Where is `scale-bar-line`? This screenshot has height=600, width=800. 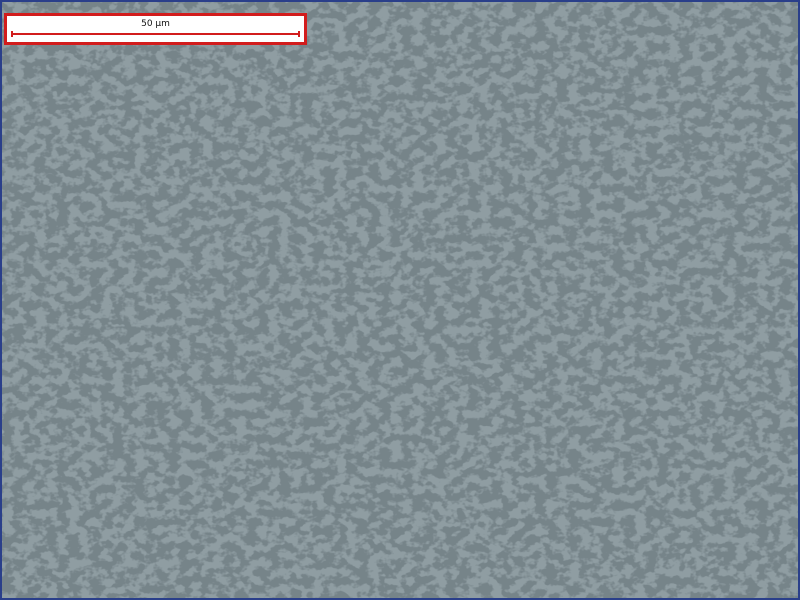
scale-bar-line is located at coordinates (155, 34).